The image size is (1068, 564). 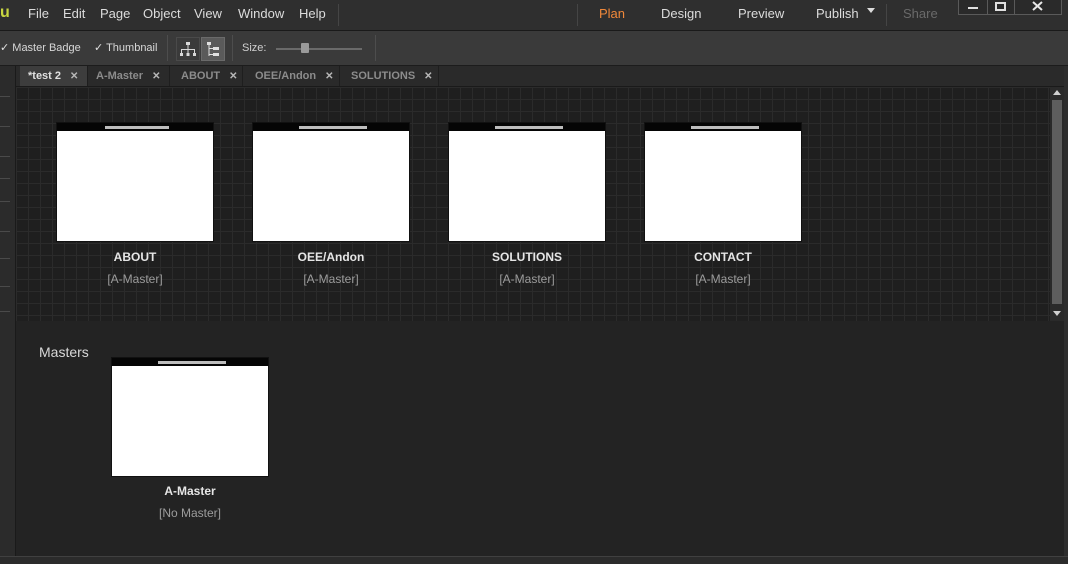 I want to click on mode-preview: Preview, so click(x=761, y=13).